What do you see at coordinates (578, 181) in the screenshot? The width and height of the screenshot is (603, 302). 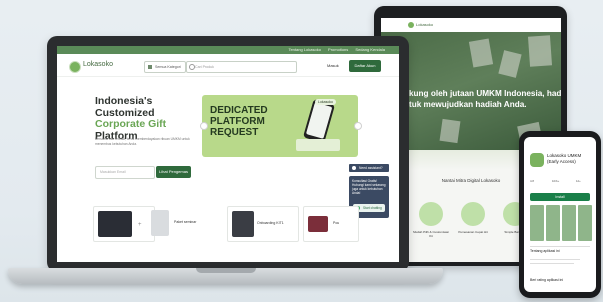 I see `stat-age: 12+` at bounding box center [578, 181].